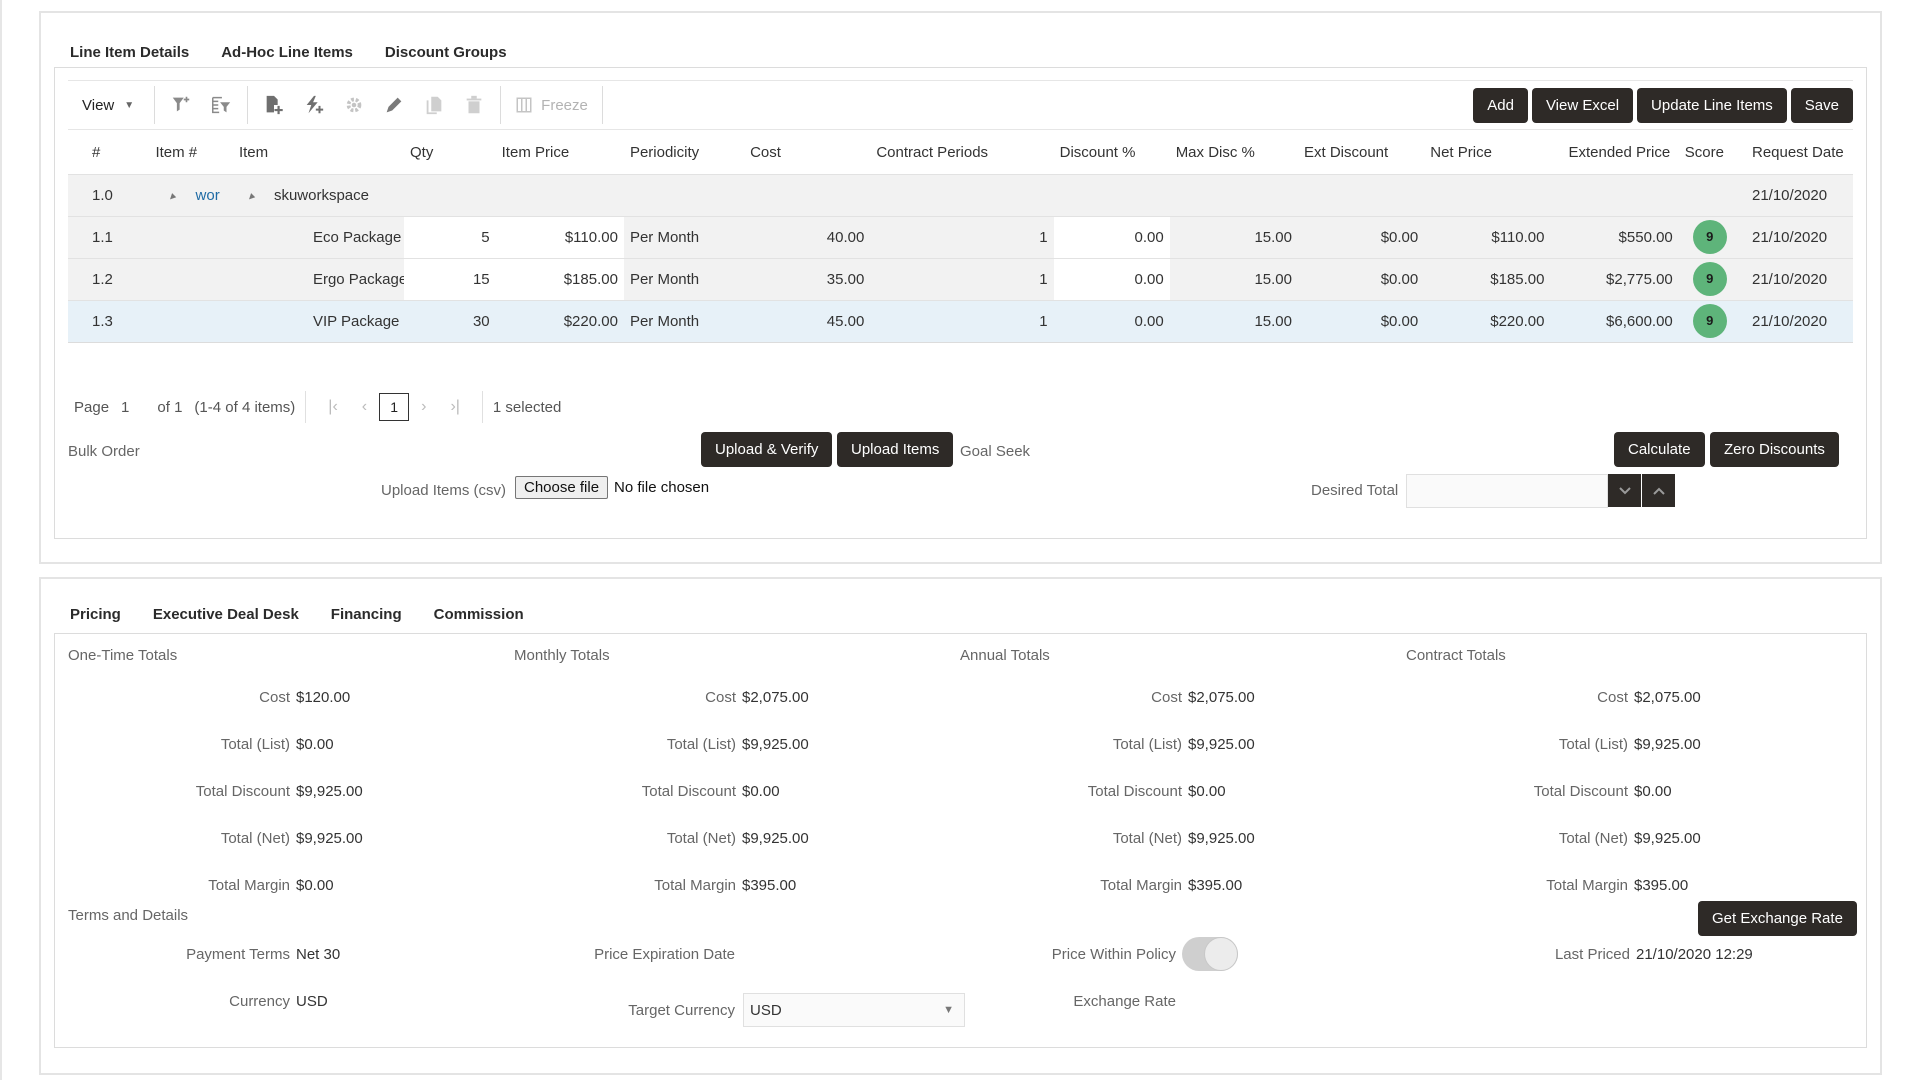 This screenshot has width=1920, height=1080. Describe the element at coordinates (314, 105) in the screenshot. I see `add-lightning-icon` at that location.